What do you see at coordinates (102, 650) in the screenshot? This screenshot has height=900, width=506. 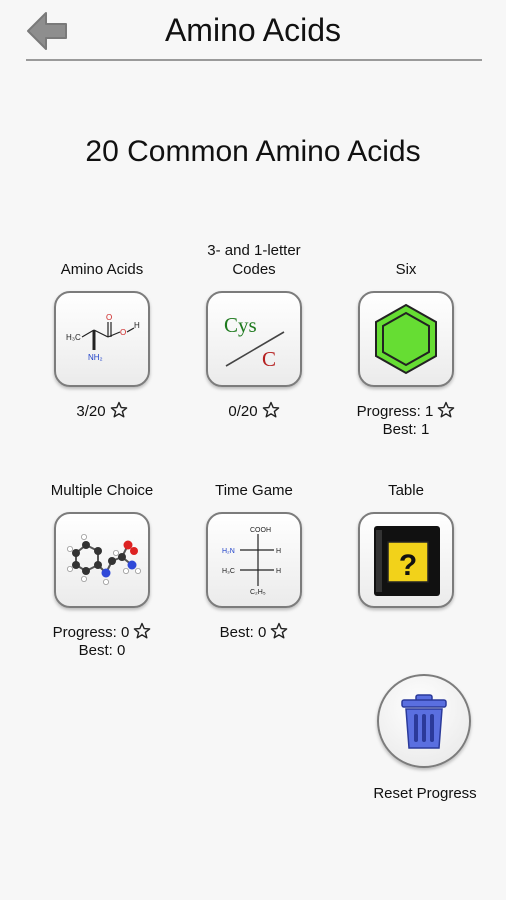 I see `tile-best: Best: 0` at bounding box center [102, 650].